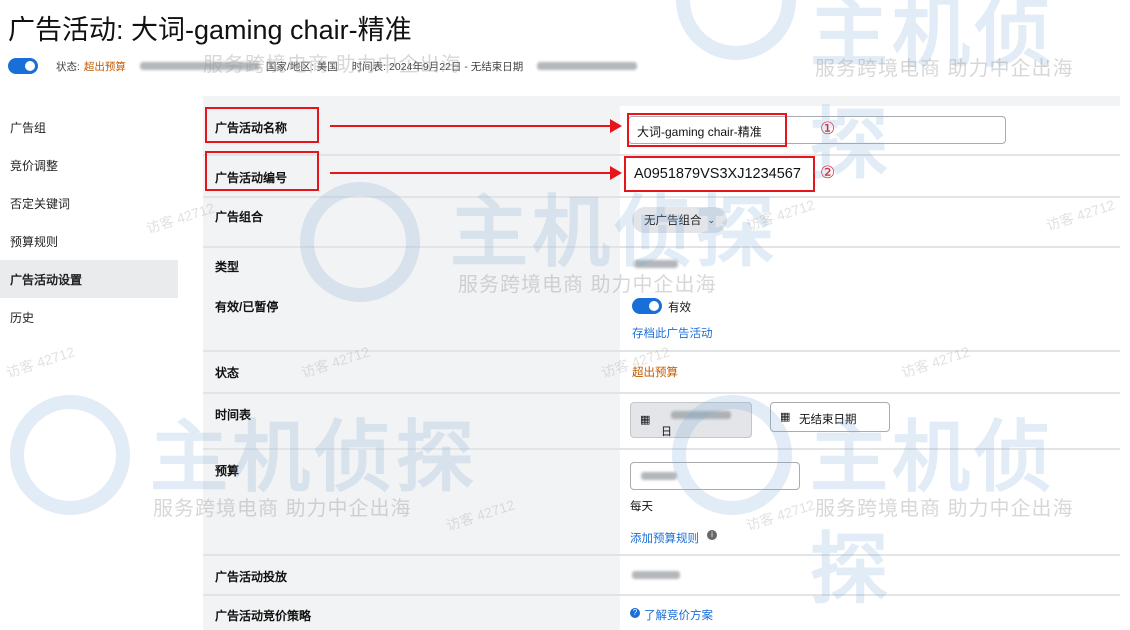 This screenshot has width=1130, height=630. What do you see at coordinates (411, 372) in the screenshot?
I see `state-label: 状态` at bounding box center [411, 372].